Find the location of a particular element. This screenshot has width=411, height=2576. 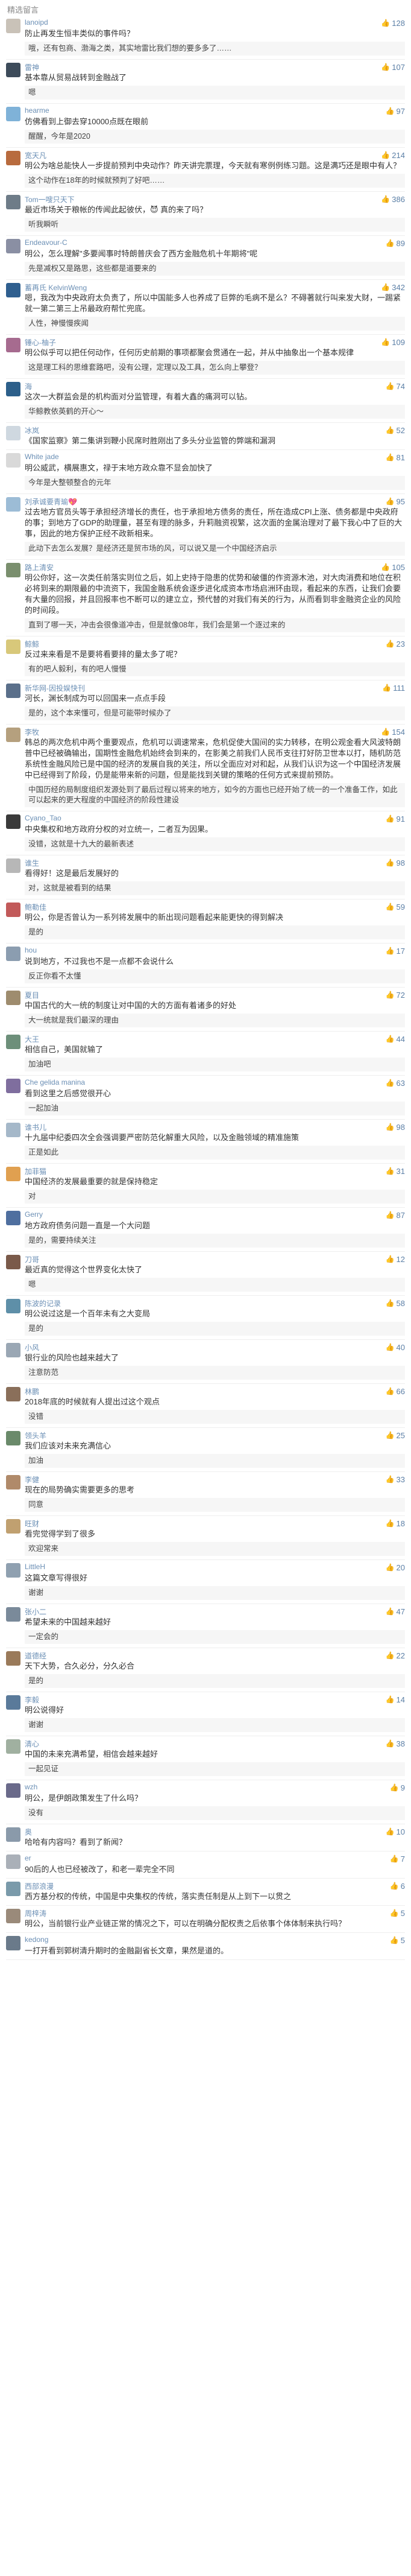

username: 刀哥 is located at coordinates (32, 1259).